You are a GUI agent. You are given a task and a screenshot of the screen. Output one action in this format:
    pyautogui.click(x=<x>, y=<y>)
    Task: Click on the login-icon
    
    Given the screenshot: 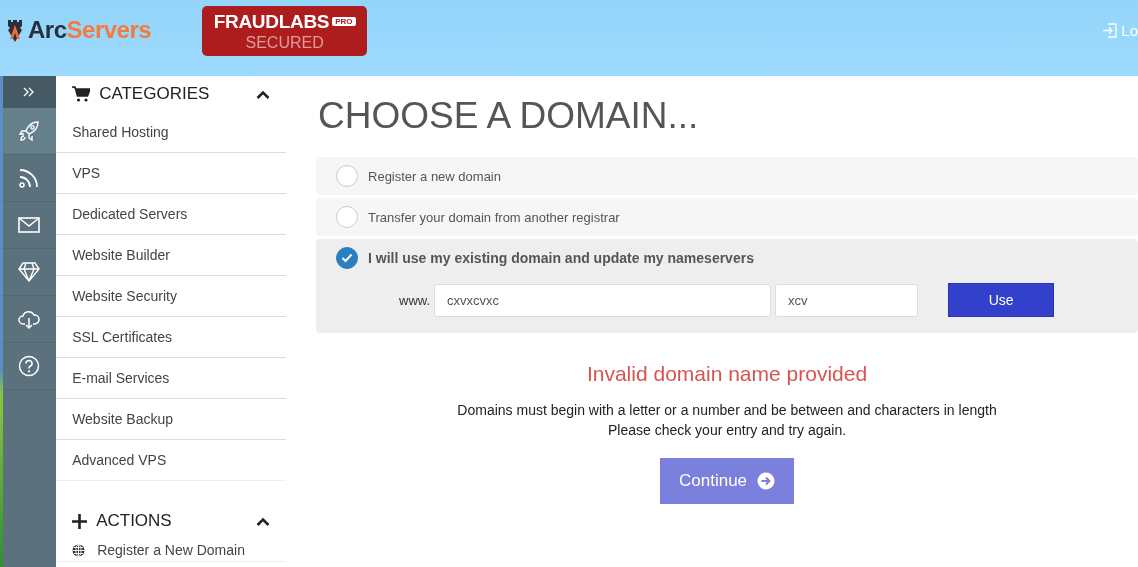 What is the action you would take?
    pyautogui.click(x=1110, y=30)
    